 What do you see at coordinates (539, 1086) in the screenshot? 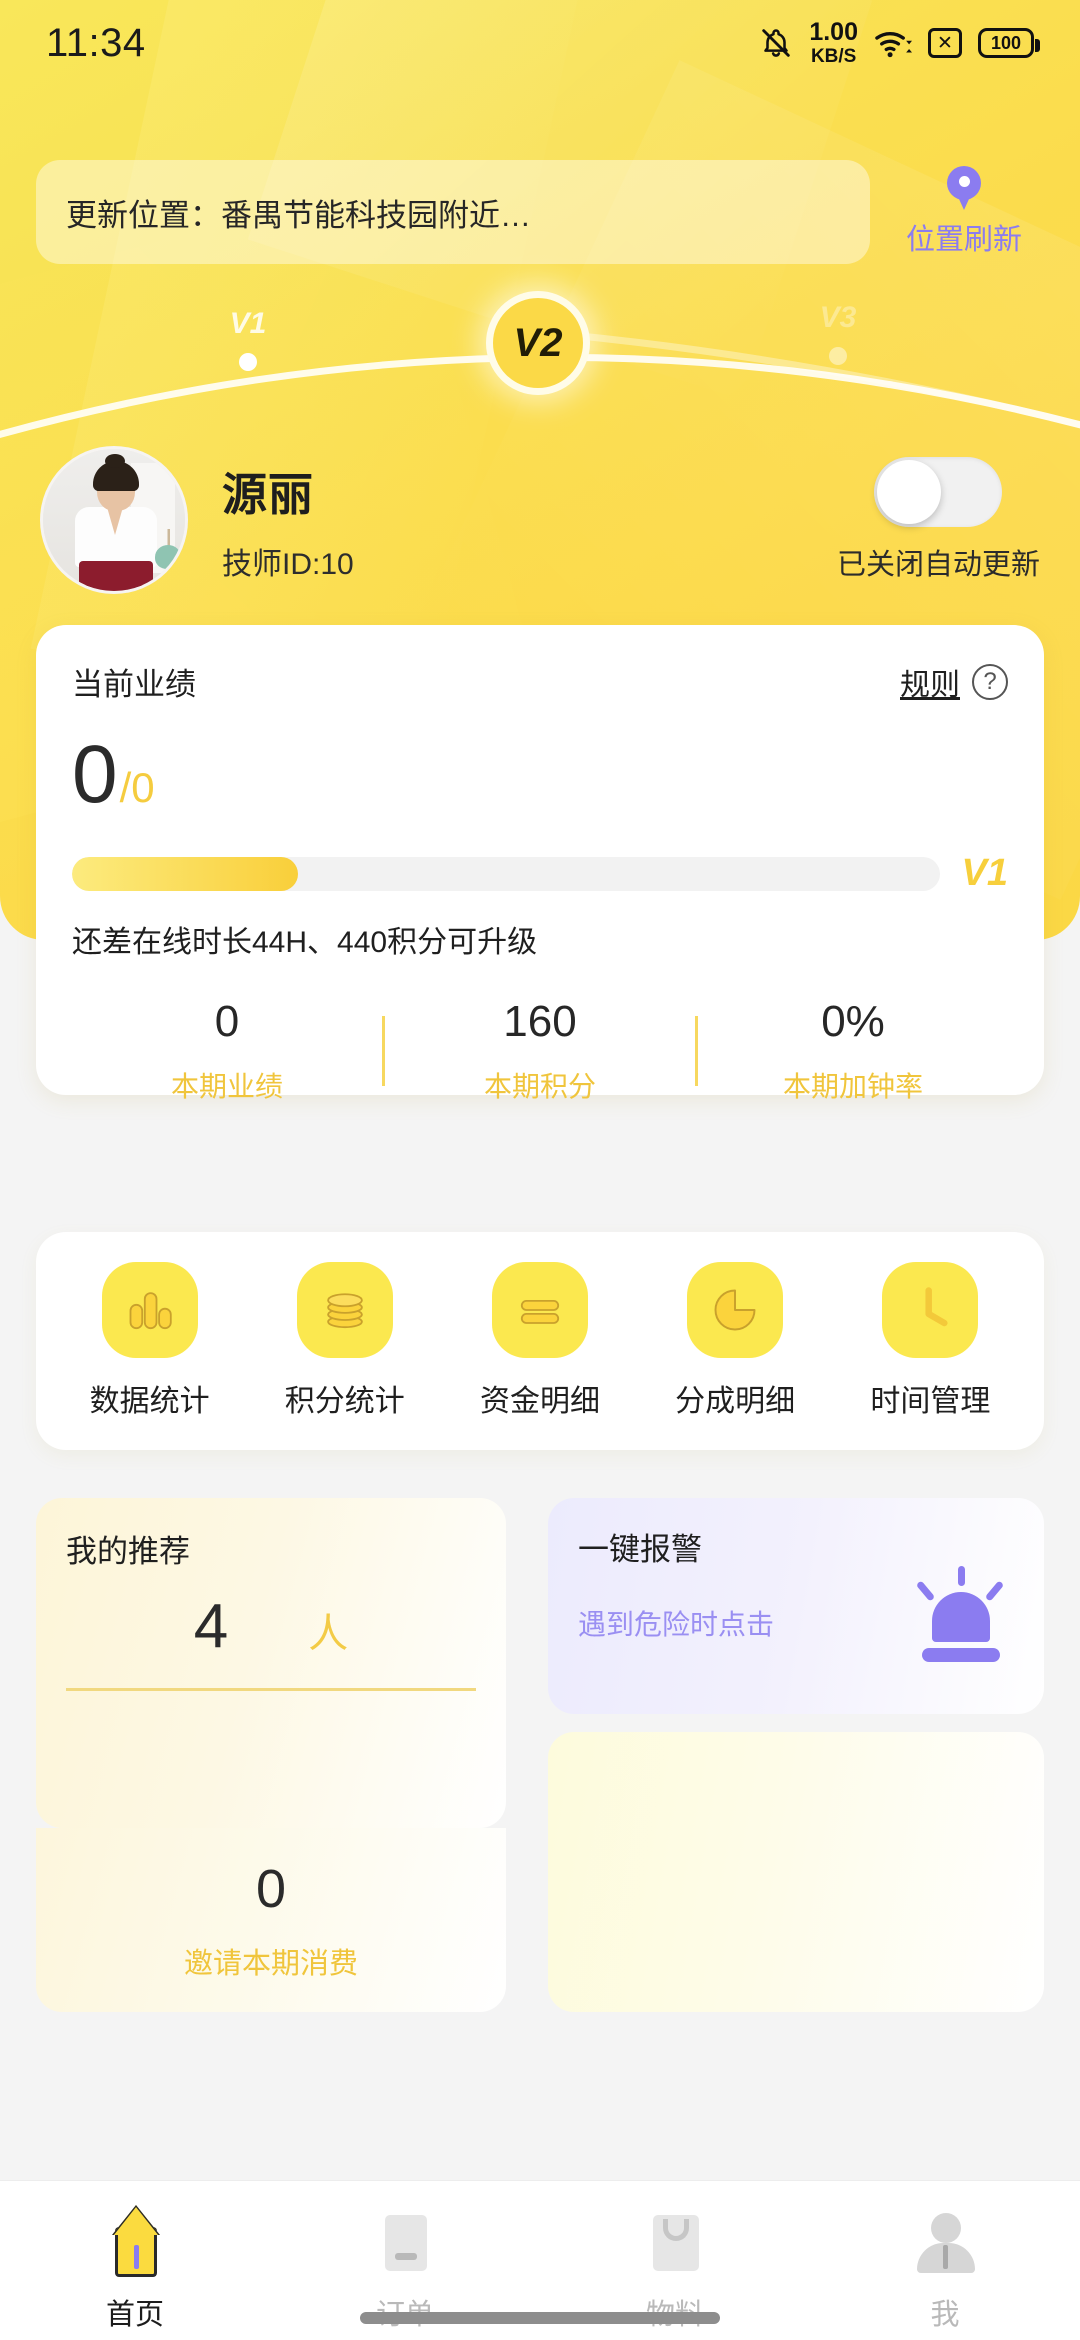
I see `performance-stat-label: 本期积分` at bounding box center [539, 1086].